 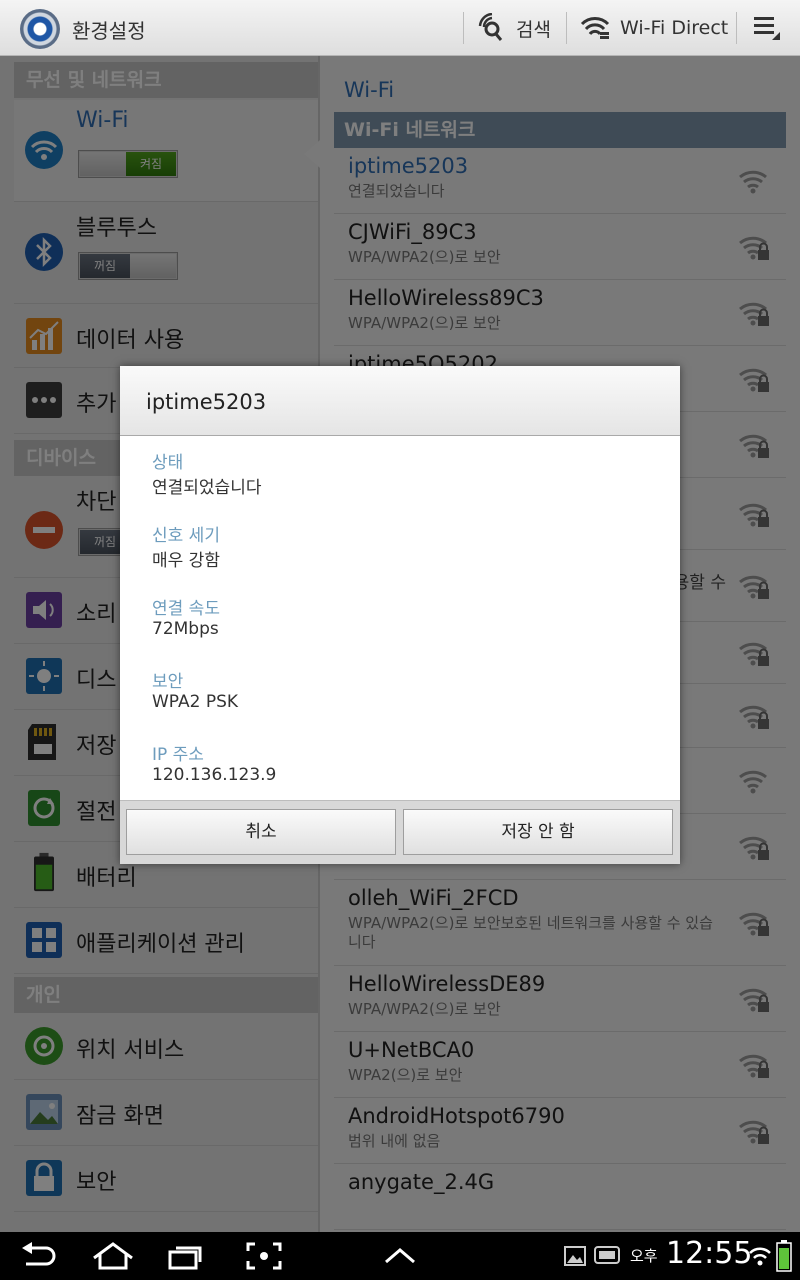 I want to click on gallery-notification-icon, so click(x=575, y=1256).